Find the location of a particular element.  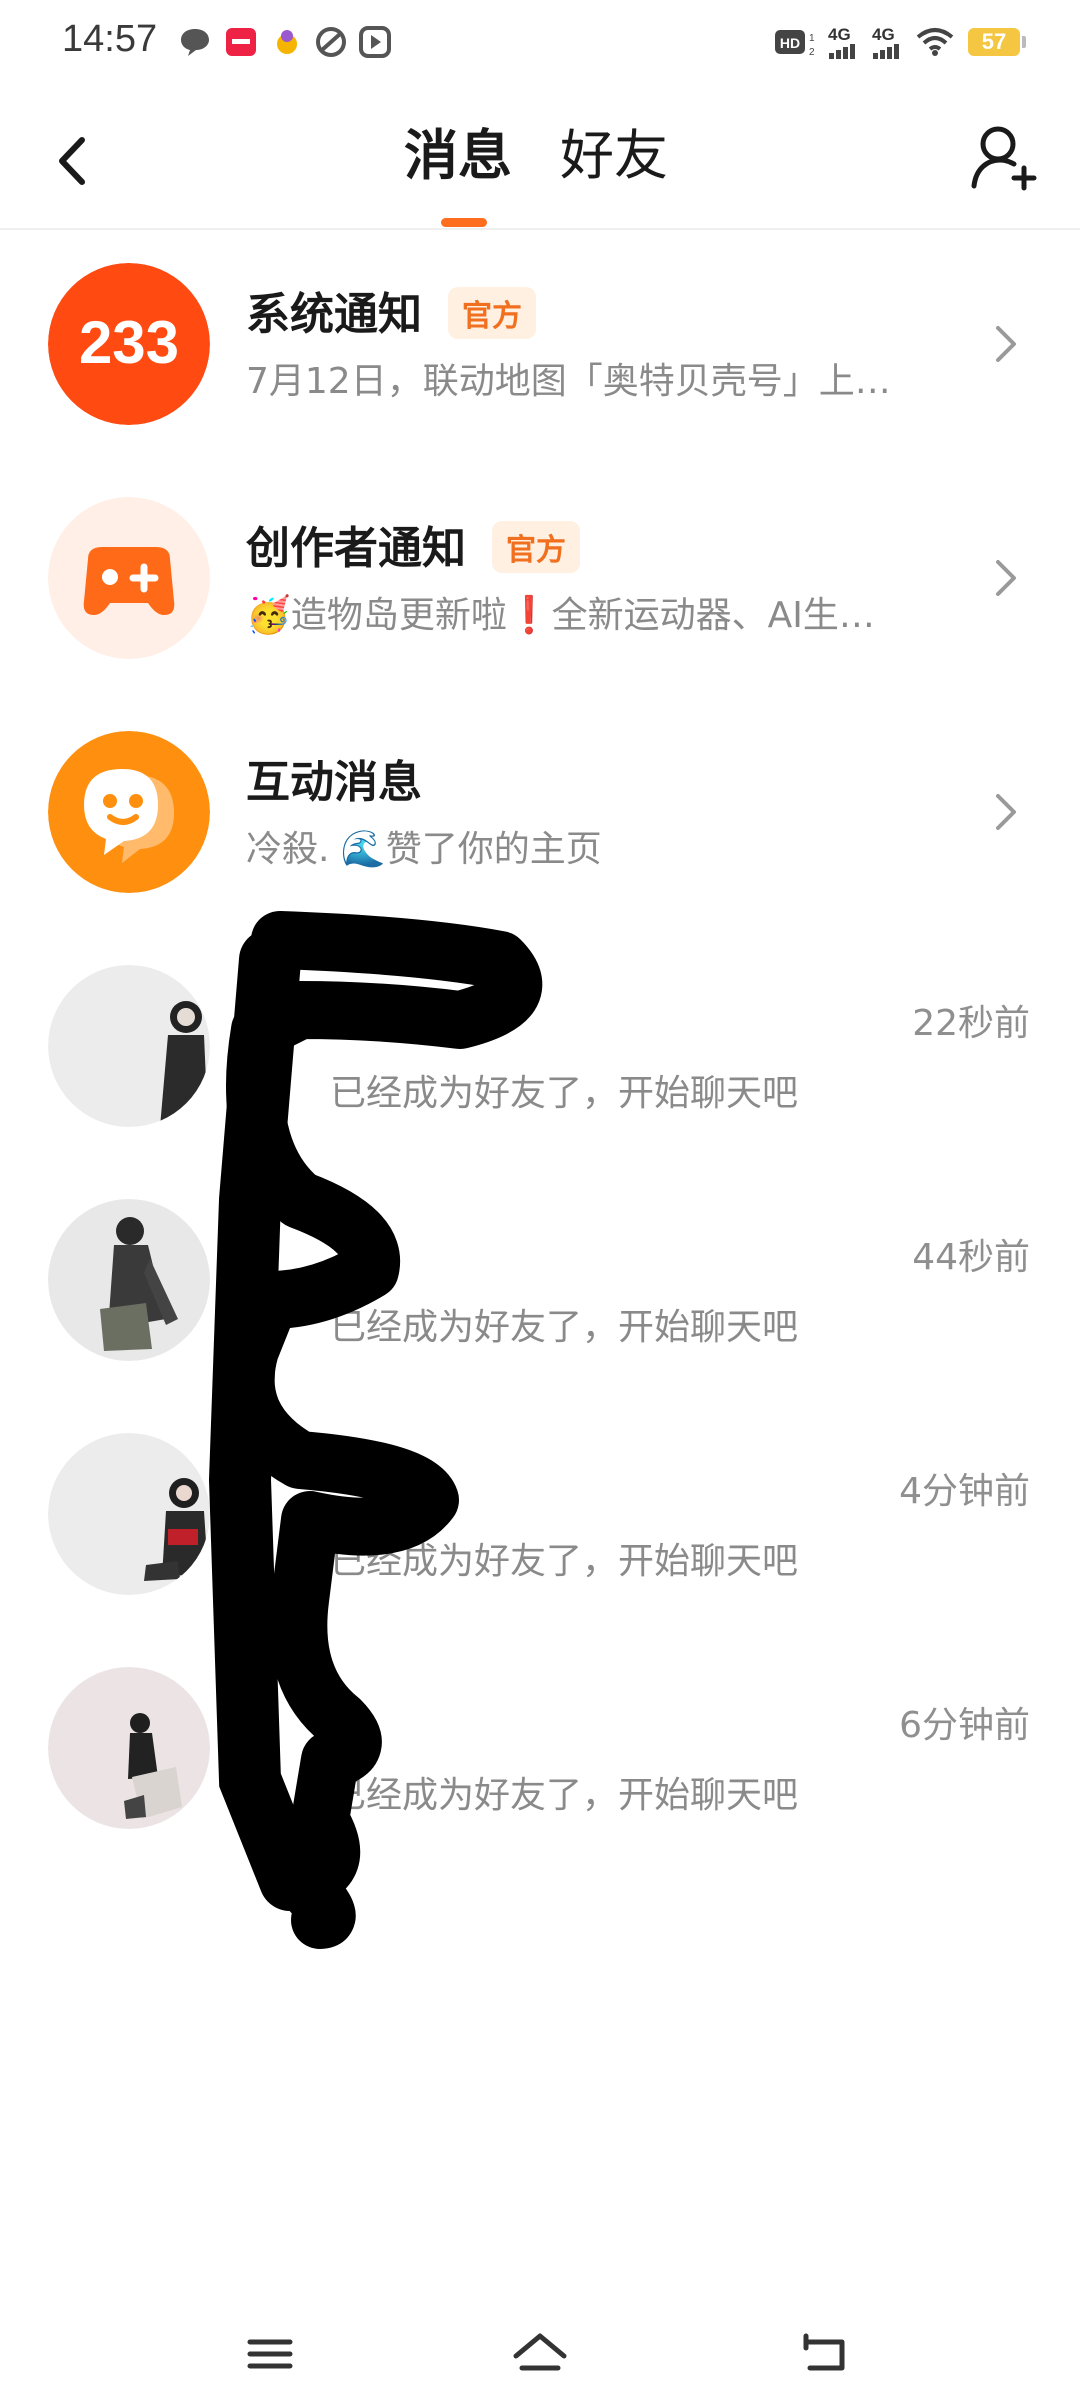

chat-item: 22秒前 已经成为好友了，开始聊天吧 is located at coordinates (540, 1049).